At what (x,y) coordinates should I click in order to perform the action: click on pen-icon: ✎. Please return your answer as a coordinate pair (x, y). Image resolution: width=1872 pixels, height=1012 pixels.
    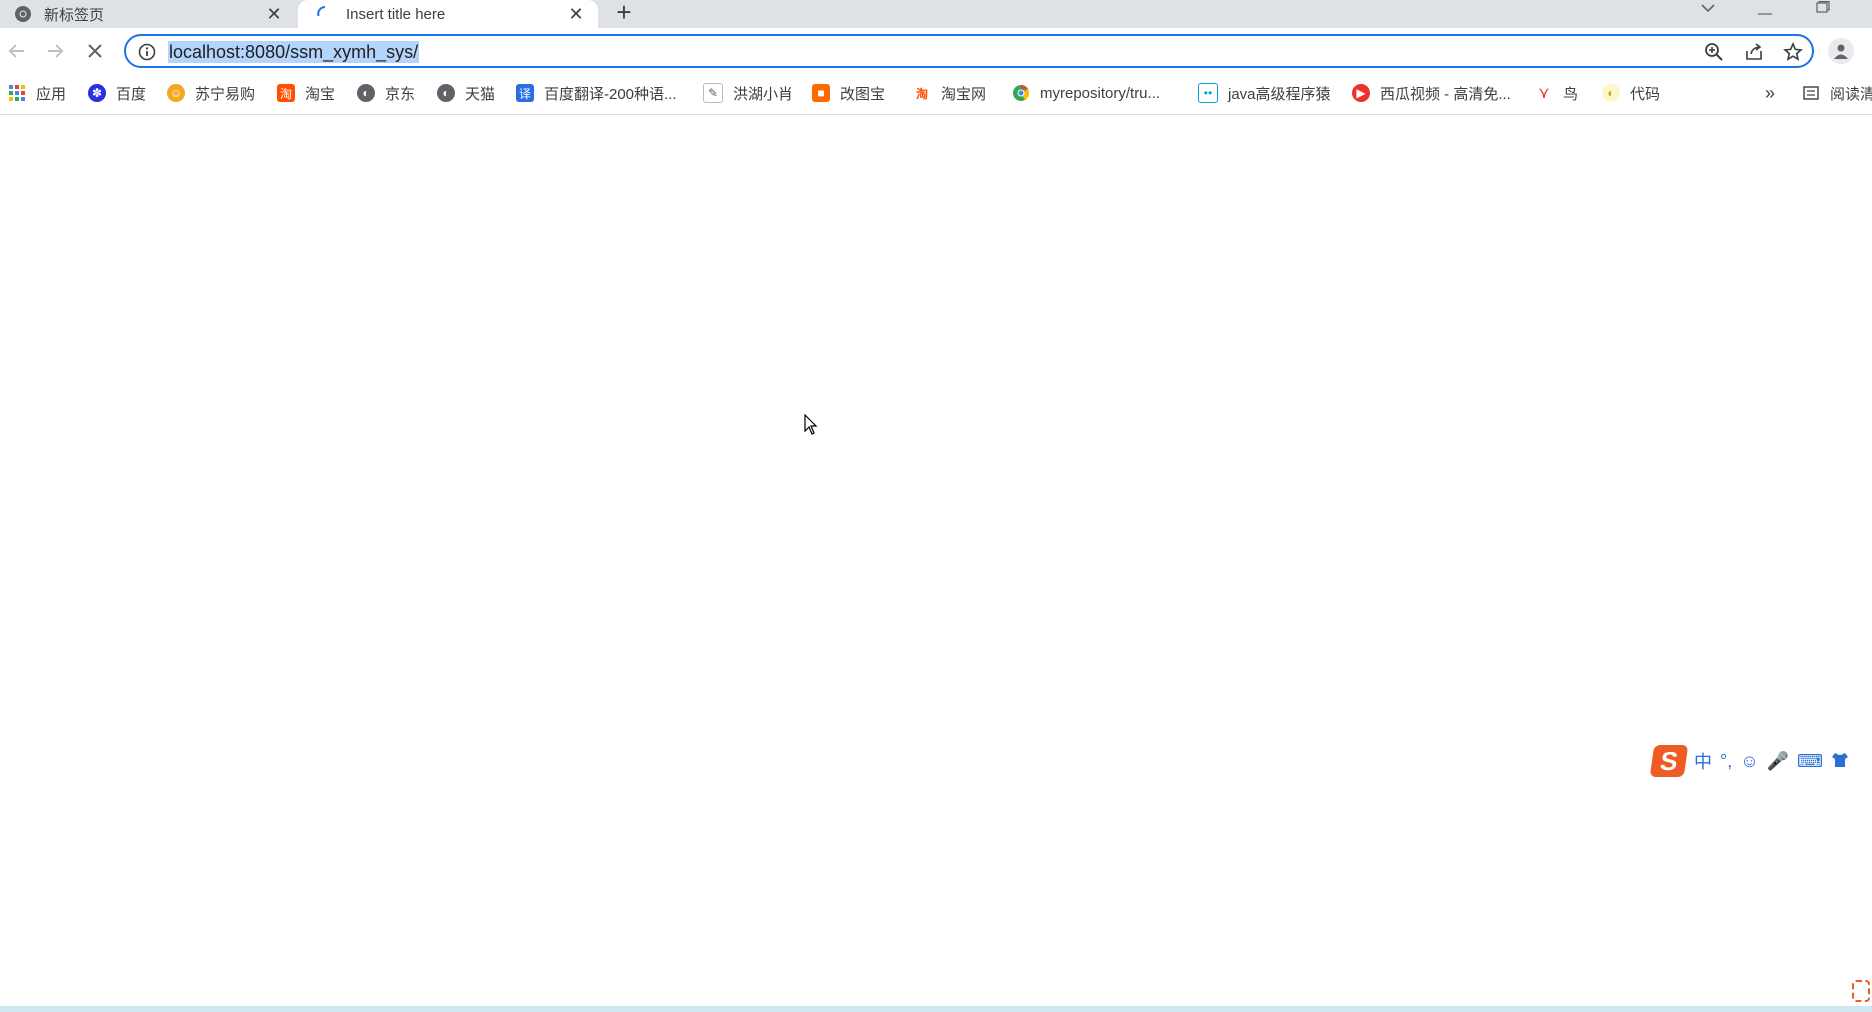
    Looking at the image, I should click on (713, 93).